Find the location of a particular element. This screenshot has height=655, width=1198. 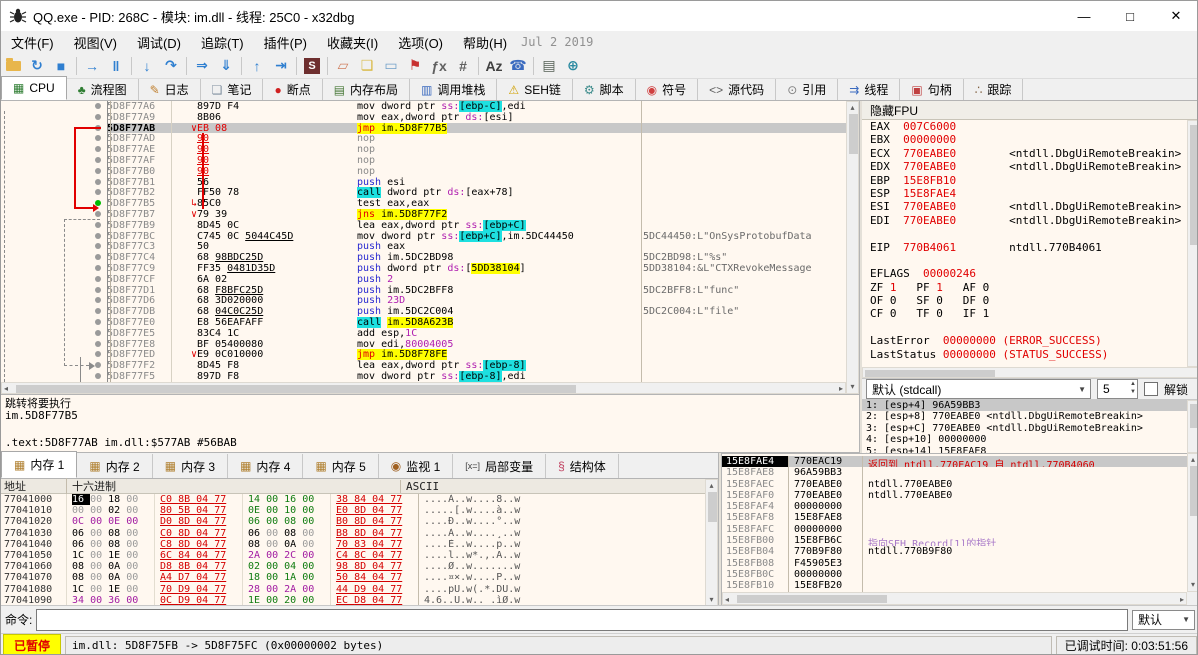

menu-item: 收藏夹(I) is located at coordinates (352, 43).